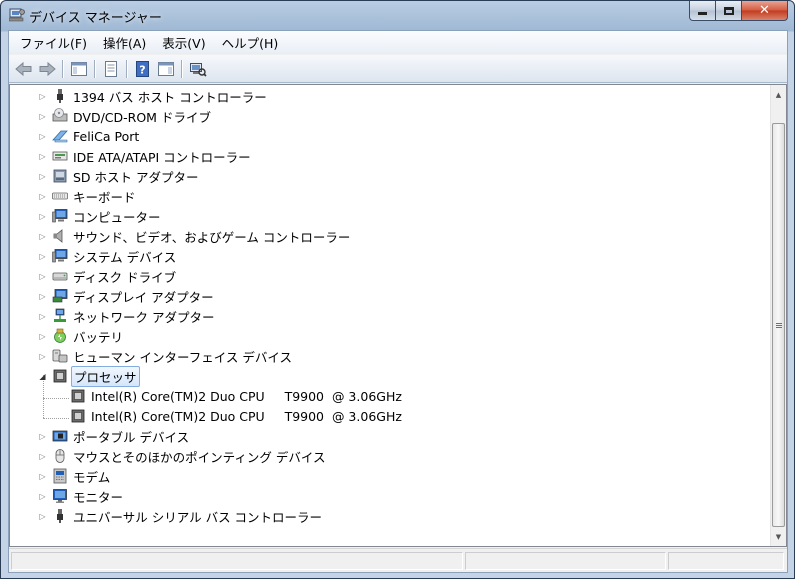 The width and height of the screenshot is (795, 579). I want to click on menu-bar: ファイル(F) 操作(A) 表示(V) ヘルプ(H), so click(398, 42).